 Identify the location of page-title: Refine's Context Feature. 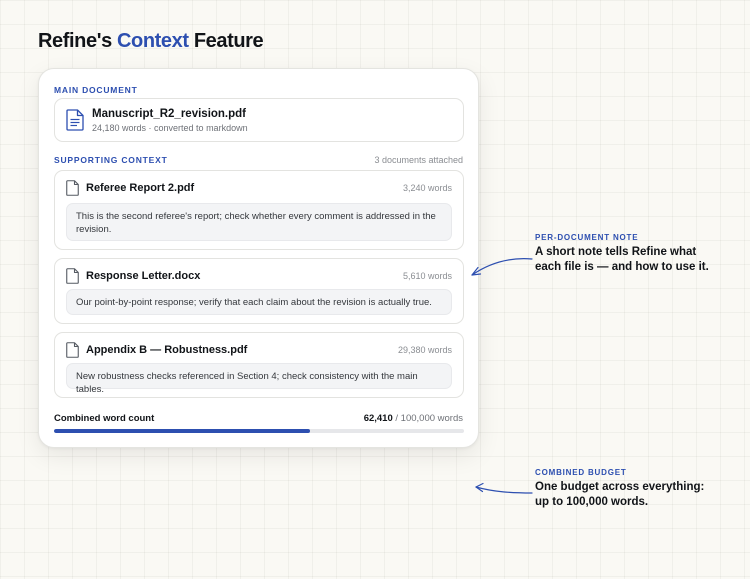
(151, 41).